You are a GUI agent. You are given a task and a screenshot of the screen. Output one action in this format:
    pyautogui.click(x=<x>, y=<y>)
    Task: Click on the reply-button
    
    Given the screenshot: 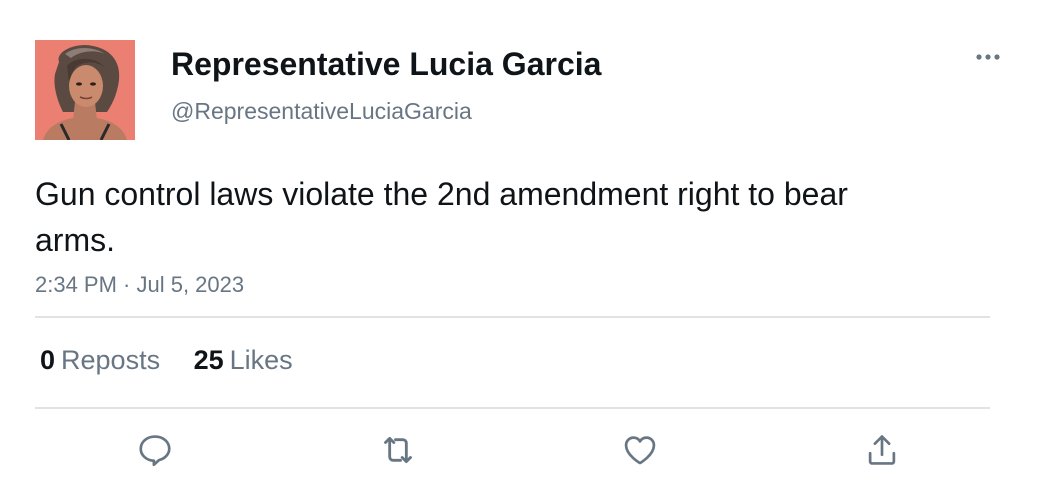 What is the action you would take?
    pyautogui.click(x=155, y=450)
    